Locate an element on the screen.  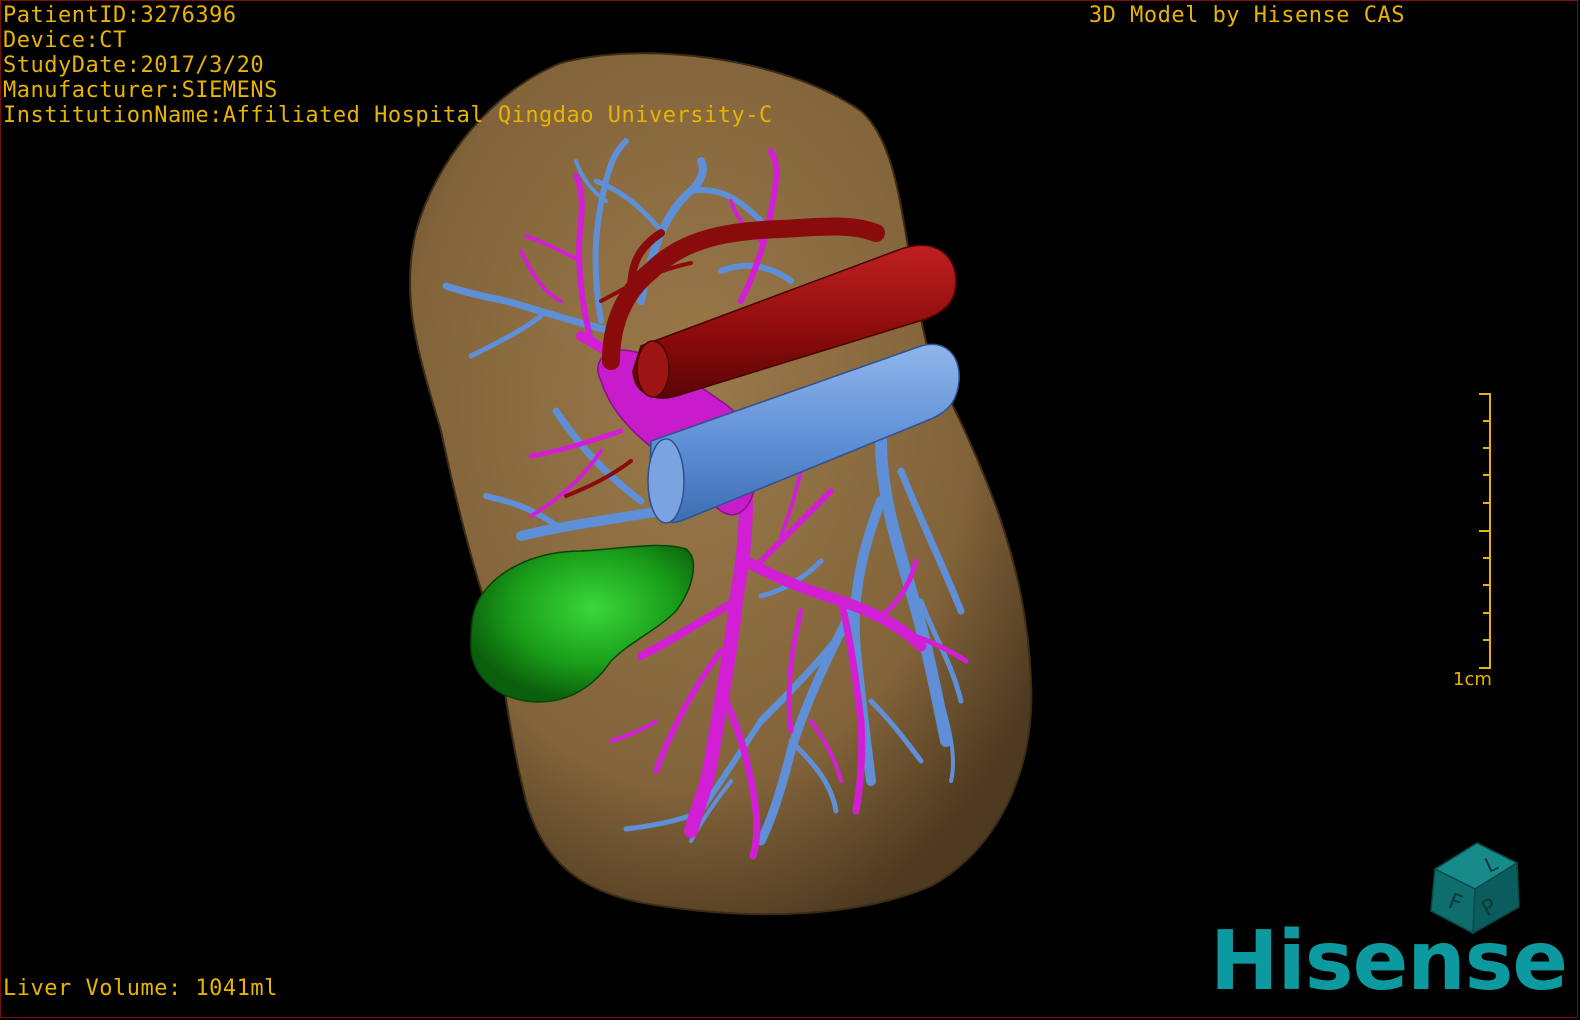
patient-id-label: PatientID:3276396 is located at coordinates (120, 15).